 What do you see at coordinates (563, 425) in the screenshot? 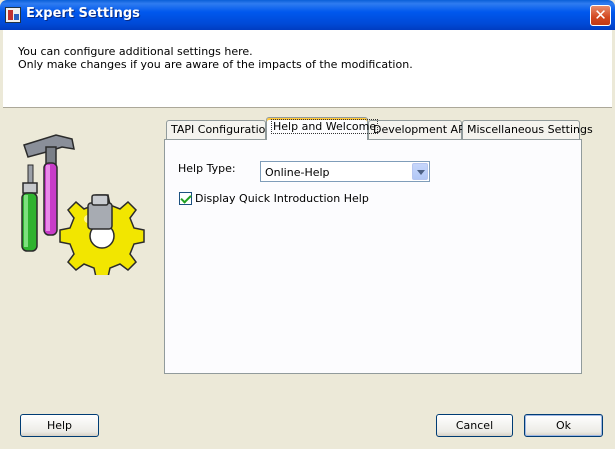
I see `ok-button: Ok` at bounding box center [563, 425].